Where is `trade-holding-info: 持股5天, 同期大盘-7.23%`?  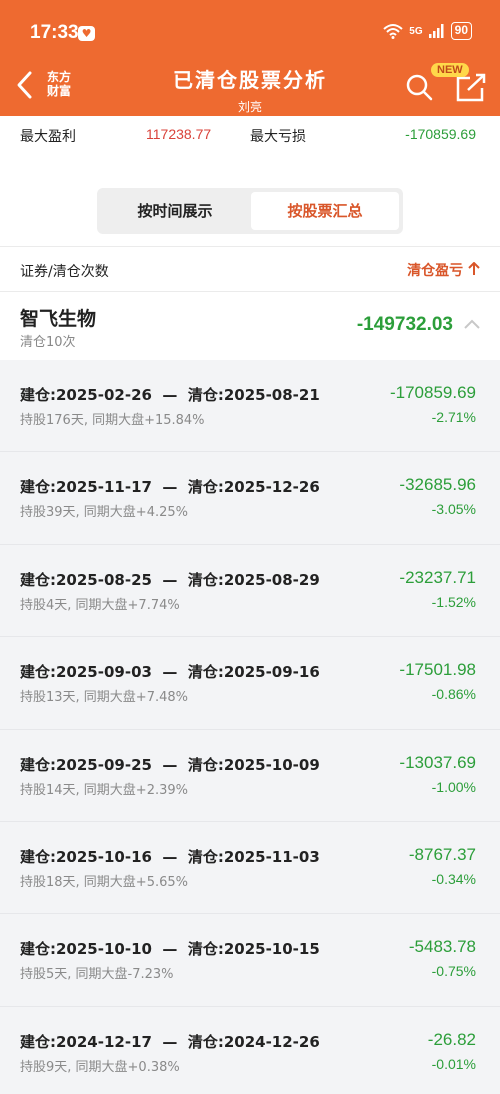
trade-holding-info: 持股5天, 同期大盘-7.23% is located at coordinates (97, 975).